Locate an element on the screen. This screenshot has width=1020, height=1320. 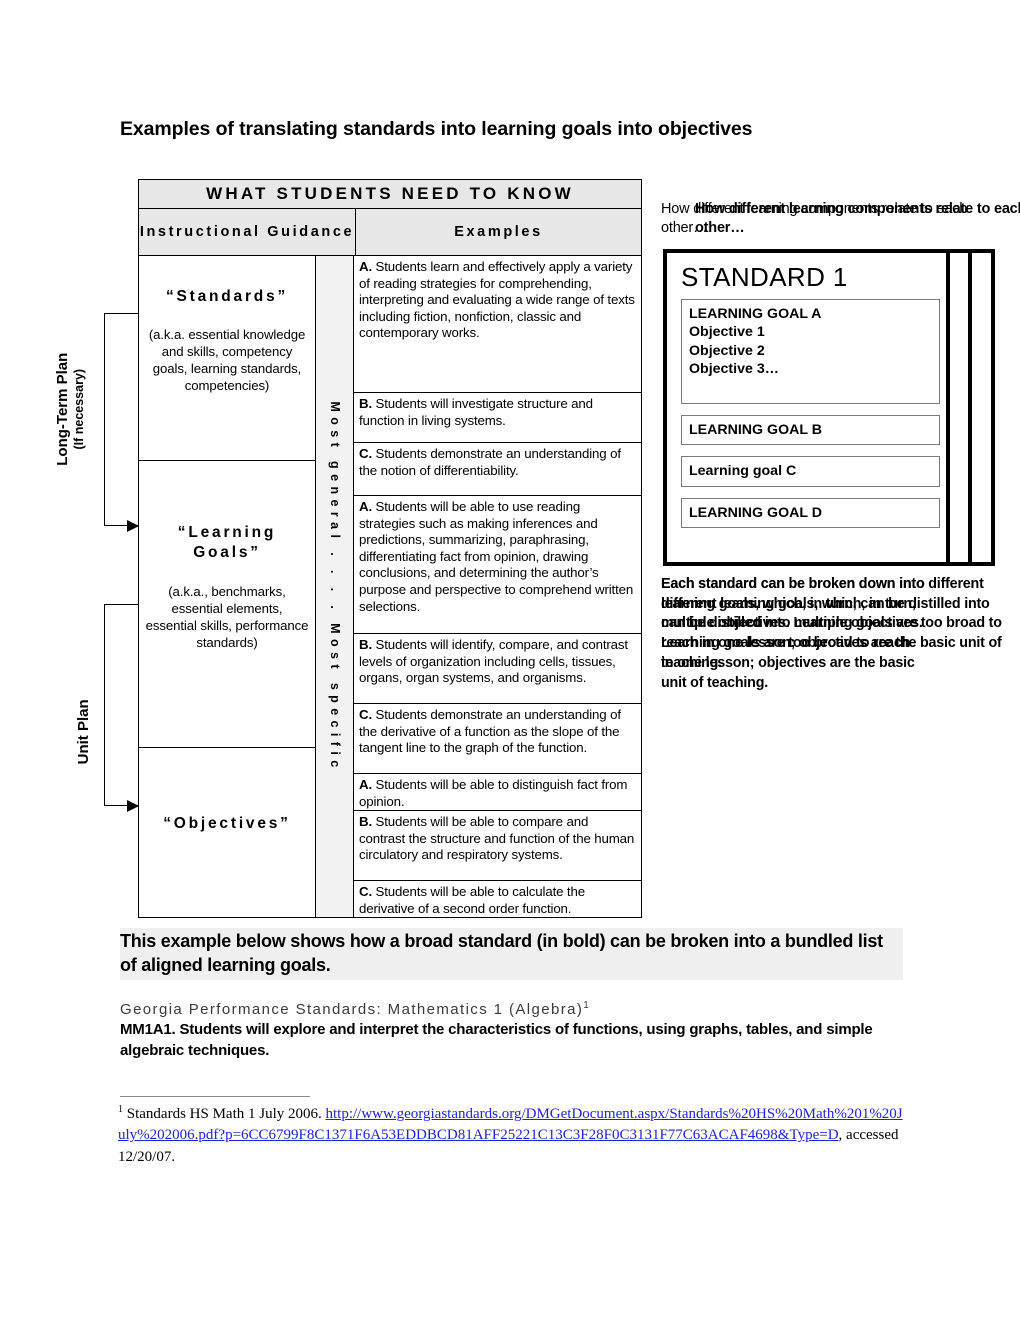
column-header-instructional-guidance: Instructional Guidance is located at coordinates (247, 232).